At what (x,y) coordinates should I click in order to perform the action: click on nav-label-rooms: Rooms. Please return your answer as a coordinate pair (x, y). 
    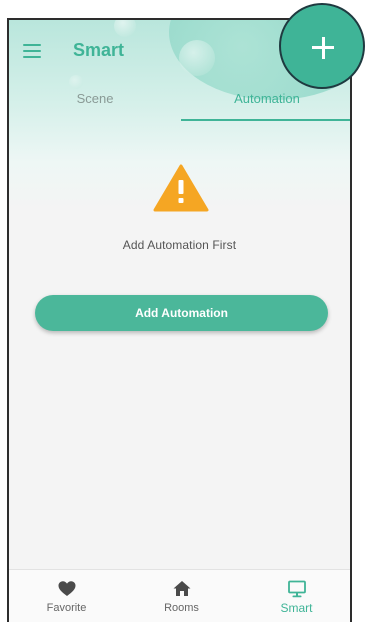
    Looking at the image, I should click on (181, 608).